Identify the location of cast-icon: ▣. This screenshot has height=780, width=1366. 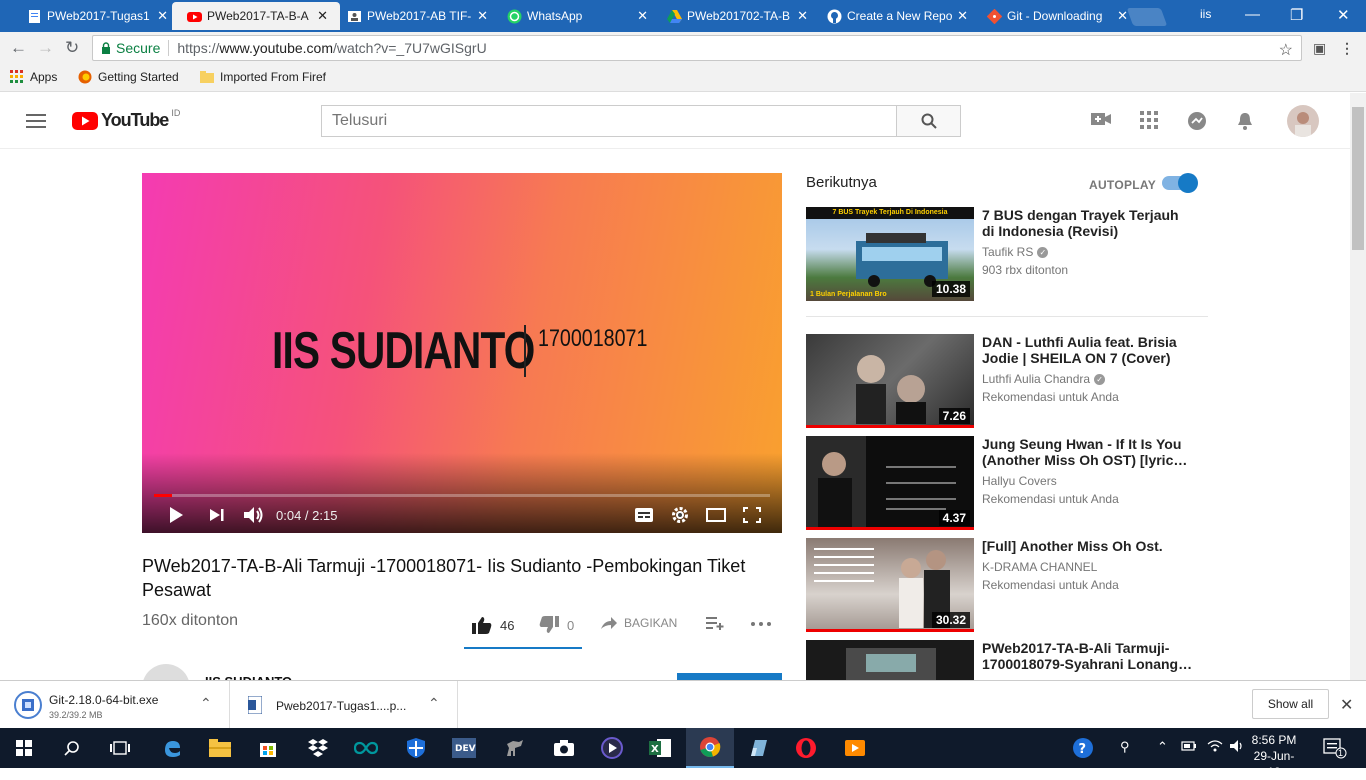
(1319, 48).